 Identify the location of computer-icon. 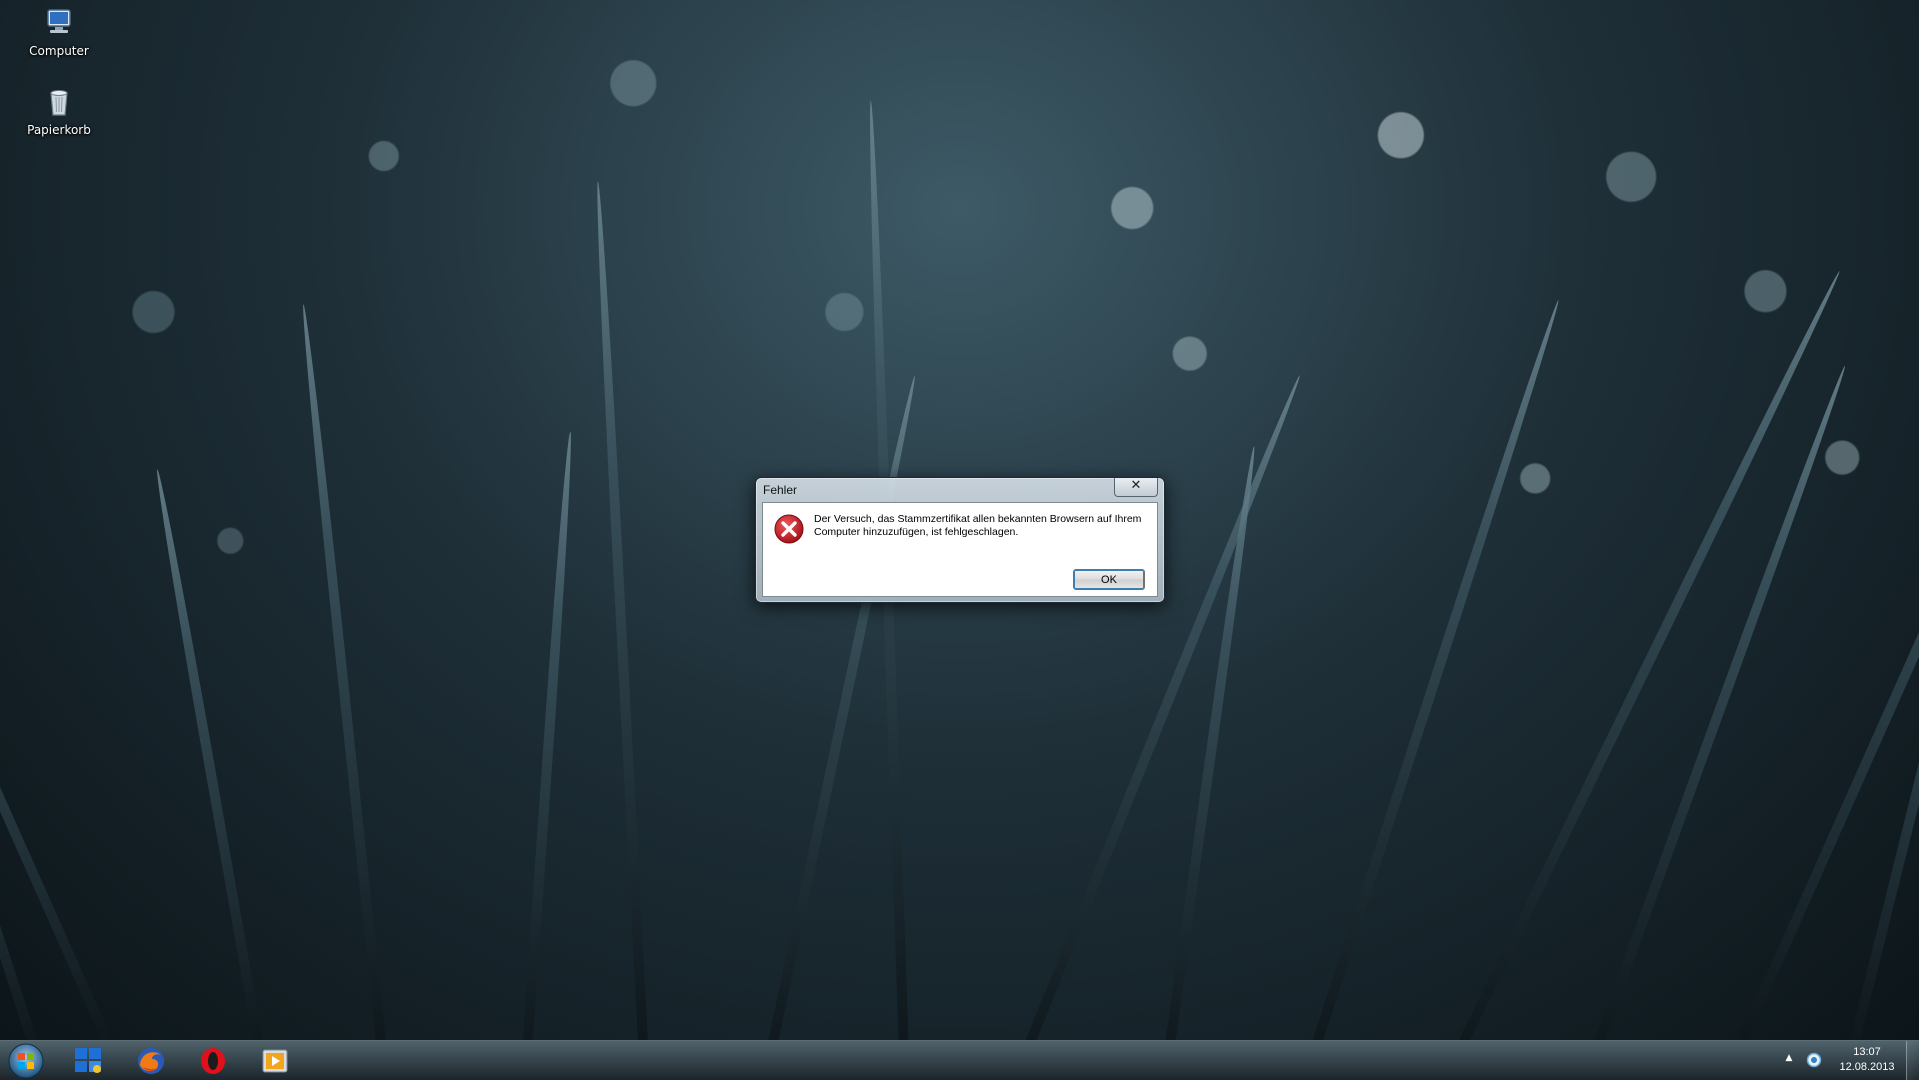
(59, 21).